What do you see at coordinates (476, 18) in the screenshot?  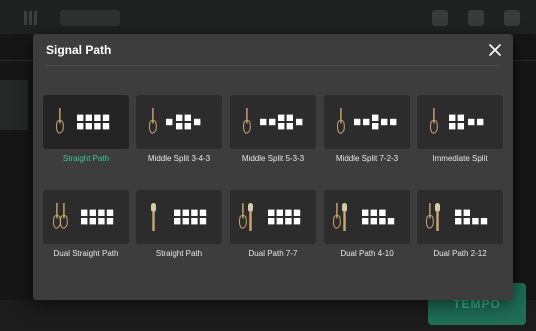 I see `save-icon` at bounding box center [476, 18].